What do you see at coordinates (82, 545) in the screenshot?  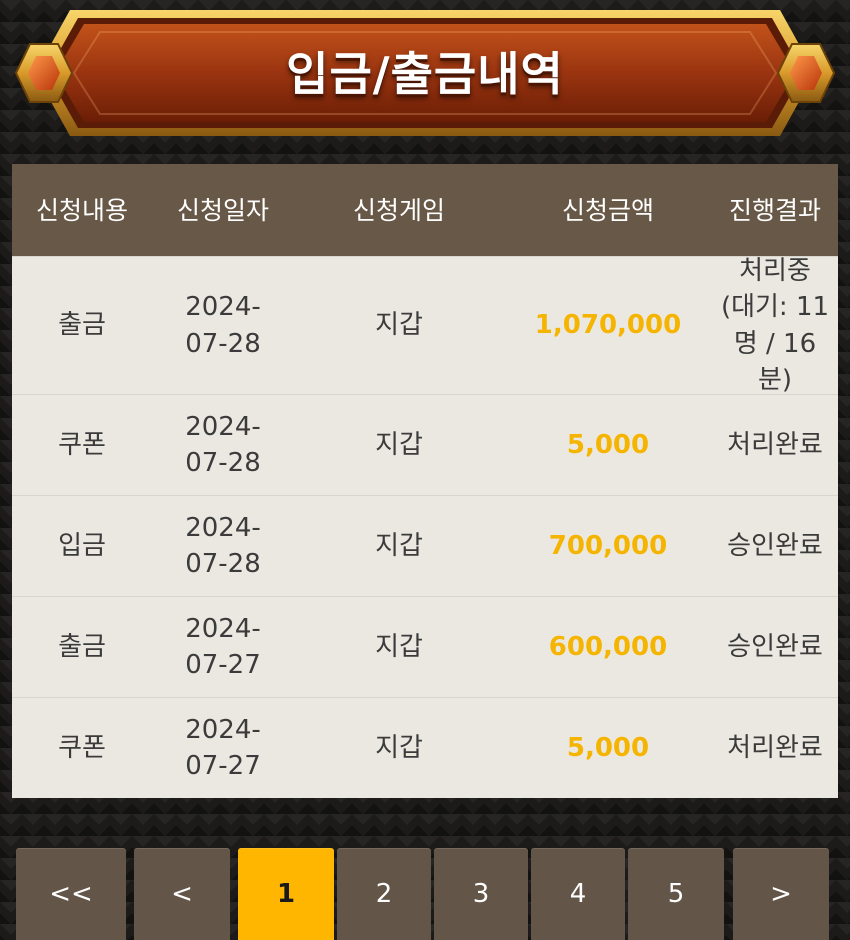 I see `cell-type: 입금` at bounding box center [82, 545].